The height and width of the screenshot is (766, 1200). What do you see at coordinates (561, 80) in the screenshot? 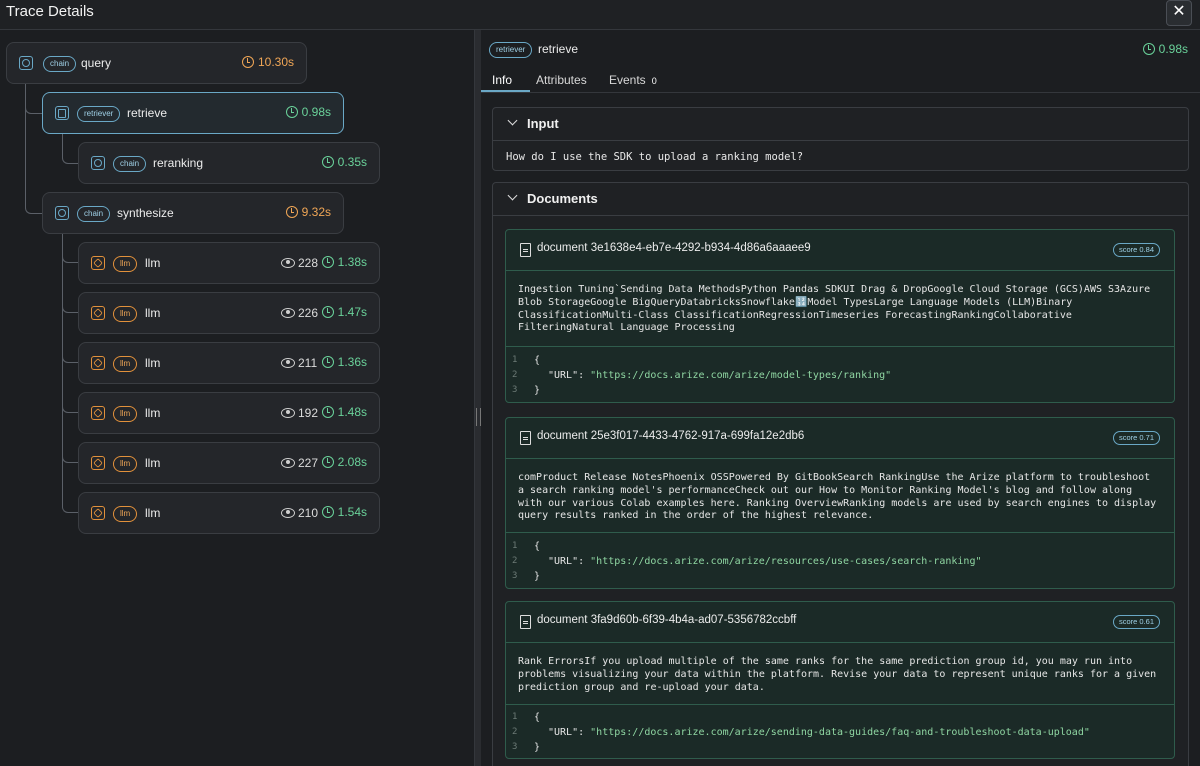
I see `tab-attributes: Attributes` at bounding box center [561, 80].